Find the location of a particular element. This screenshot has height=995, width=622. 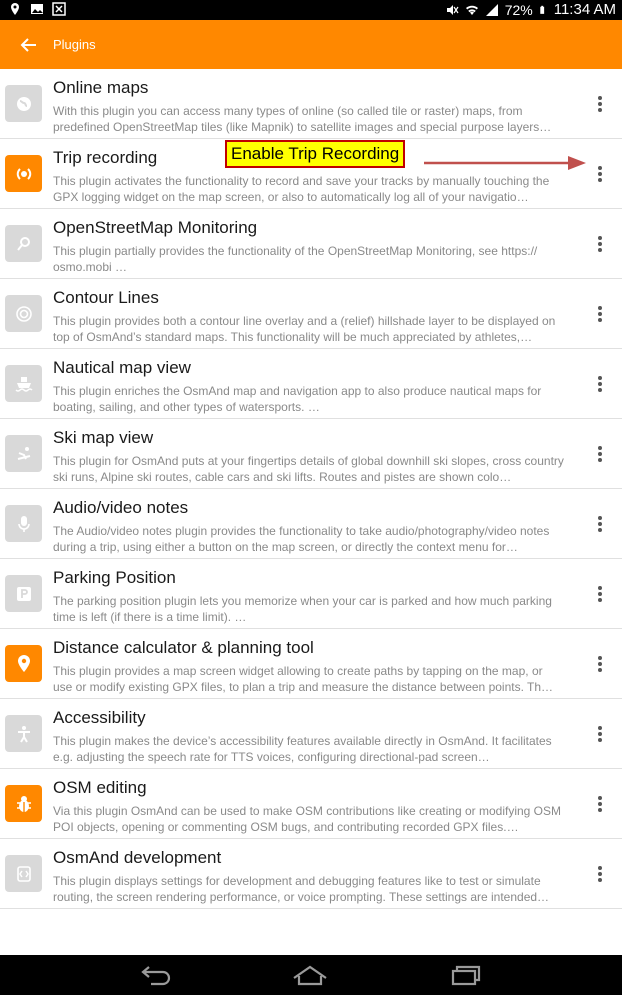

plugin-name: Distance calculator & planning tool is located at coordinates (183, 647).